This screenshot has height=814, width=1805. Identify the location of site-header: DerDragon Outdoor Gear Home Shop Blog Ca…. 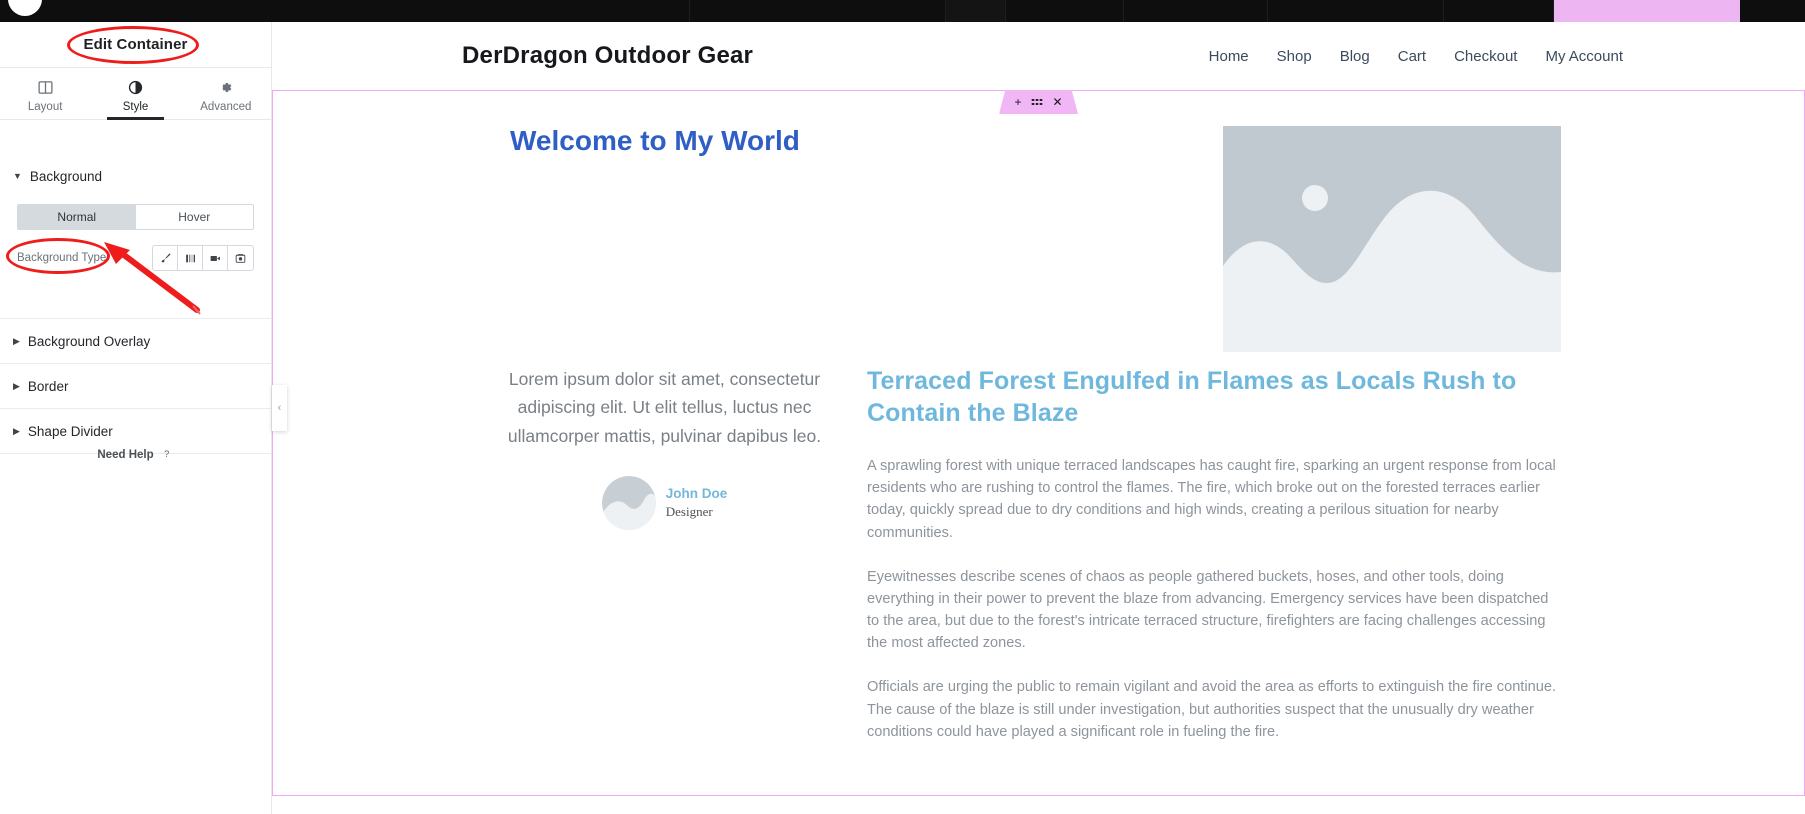
(1038, 56).